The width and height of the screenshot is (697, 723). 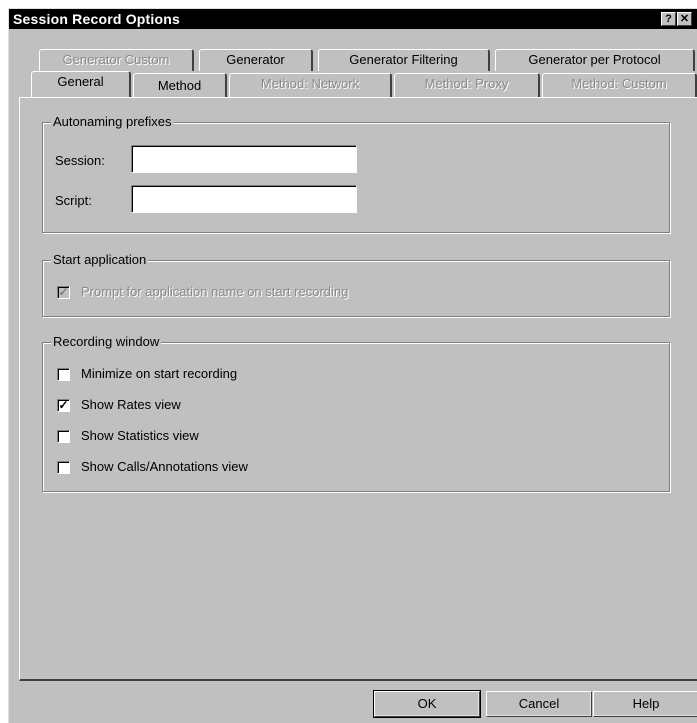 I want to click on minimize-on-start-label: Minimize on start recording, so click(x=159, y=373).